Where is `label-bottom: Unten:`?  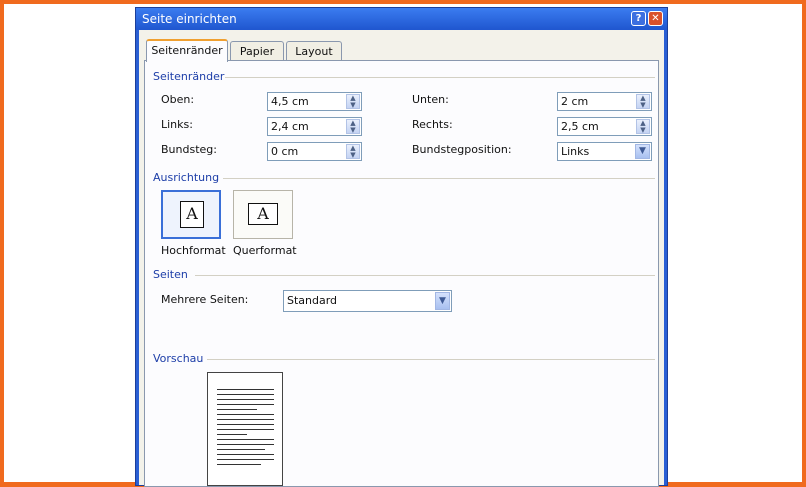
label-bottom: Unten: is located at coordinates (430, 99).